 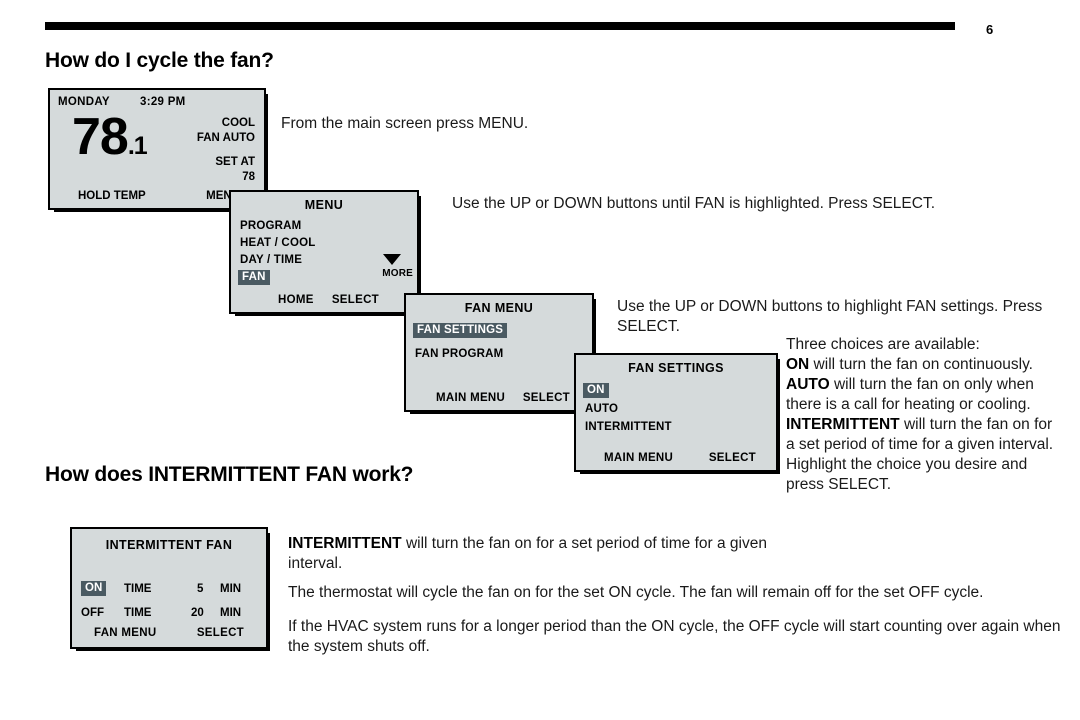 I want to click on menu-title: MENU, so click(x=324, y=205).